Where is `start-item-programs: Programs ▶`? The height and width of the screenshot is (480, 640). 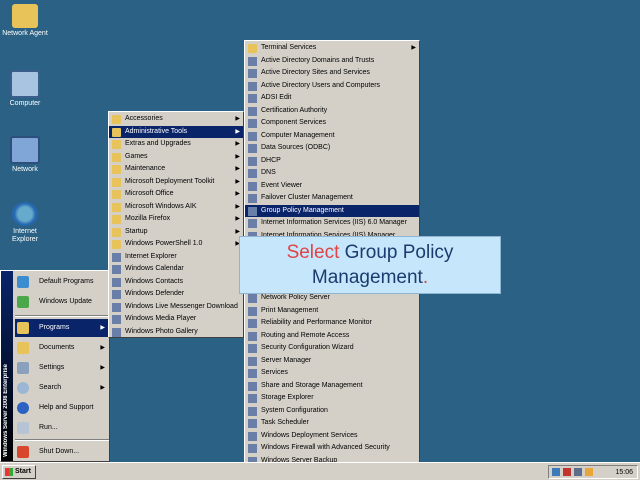
start-item-programs: Programs ▶ is located at coordinates (62, 328).